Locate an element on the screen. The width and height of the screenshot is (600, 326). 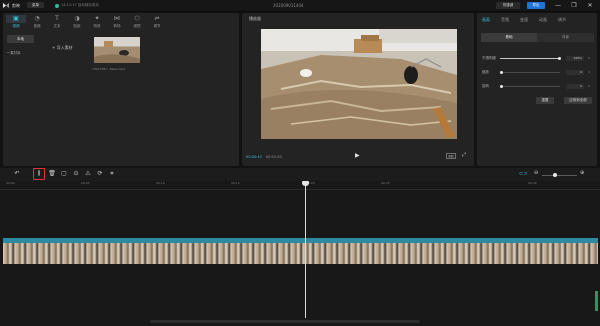
fullscreen-icon: ⤢ is located at coordinates (464, 155).